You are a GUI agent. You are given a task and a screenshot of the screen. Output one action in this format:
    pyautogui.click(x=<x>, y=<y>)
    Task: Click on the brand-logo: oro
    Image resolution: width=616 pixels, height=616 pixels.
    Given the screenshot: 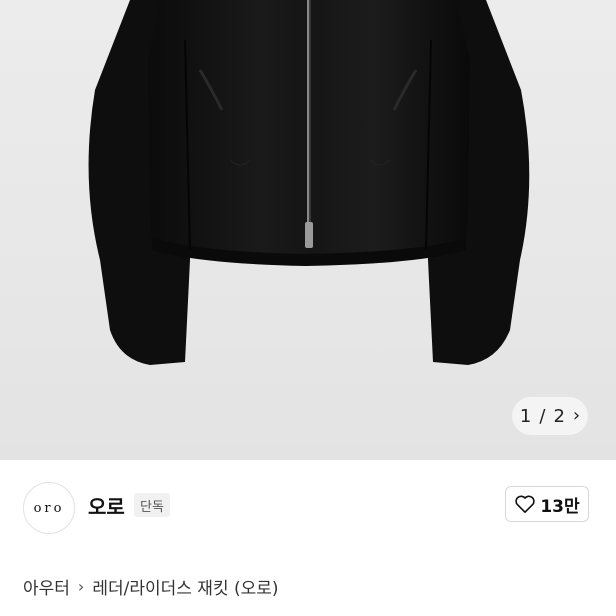 What is the action you would take?
    pyautogui.click(x=49, y=508)
    